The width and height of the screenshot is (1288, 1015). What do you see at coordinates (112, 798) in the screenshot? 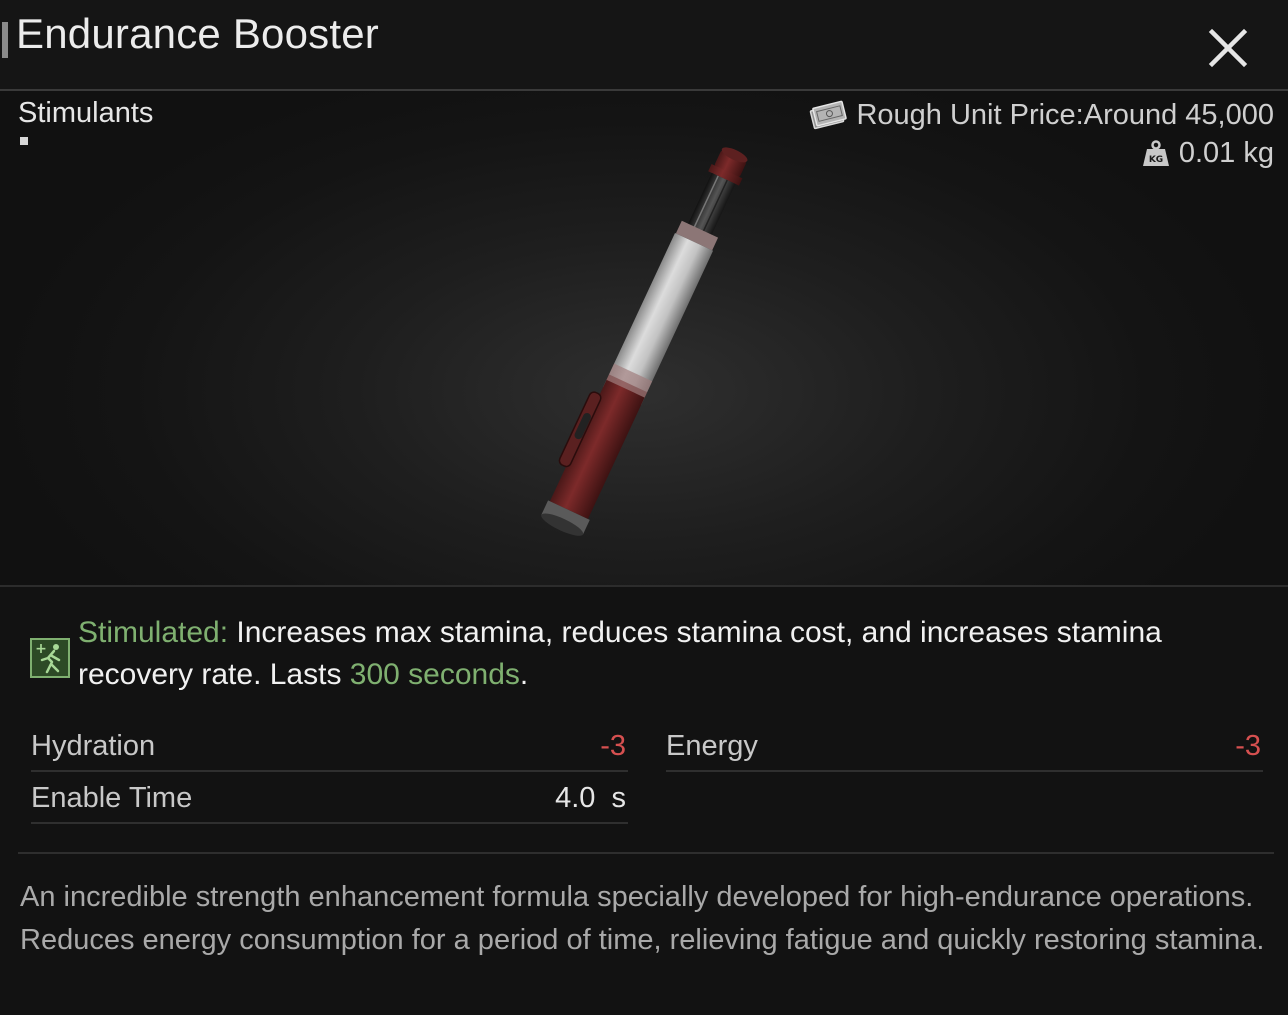
I see `stat-label: Enable Time` at bounding box center [112, 798].